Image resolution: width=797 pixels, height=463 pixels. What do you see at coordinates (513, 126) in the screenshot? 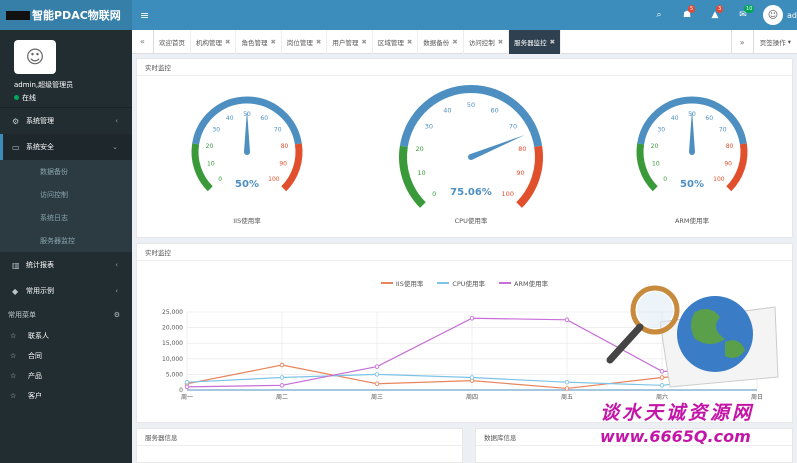
I see `gauge-tick-label: 70` at bounding box center [513, 126].